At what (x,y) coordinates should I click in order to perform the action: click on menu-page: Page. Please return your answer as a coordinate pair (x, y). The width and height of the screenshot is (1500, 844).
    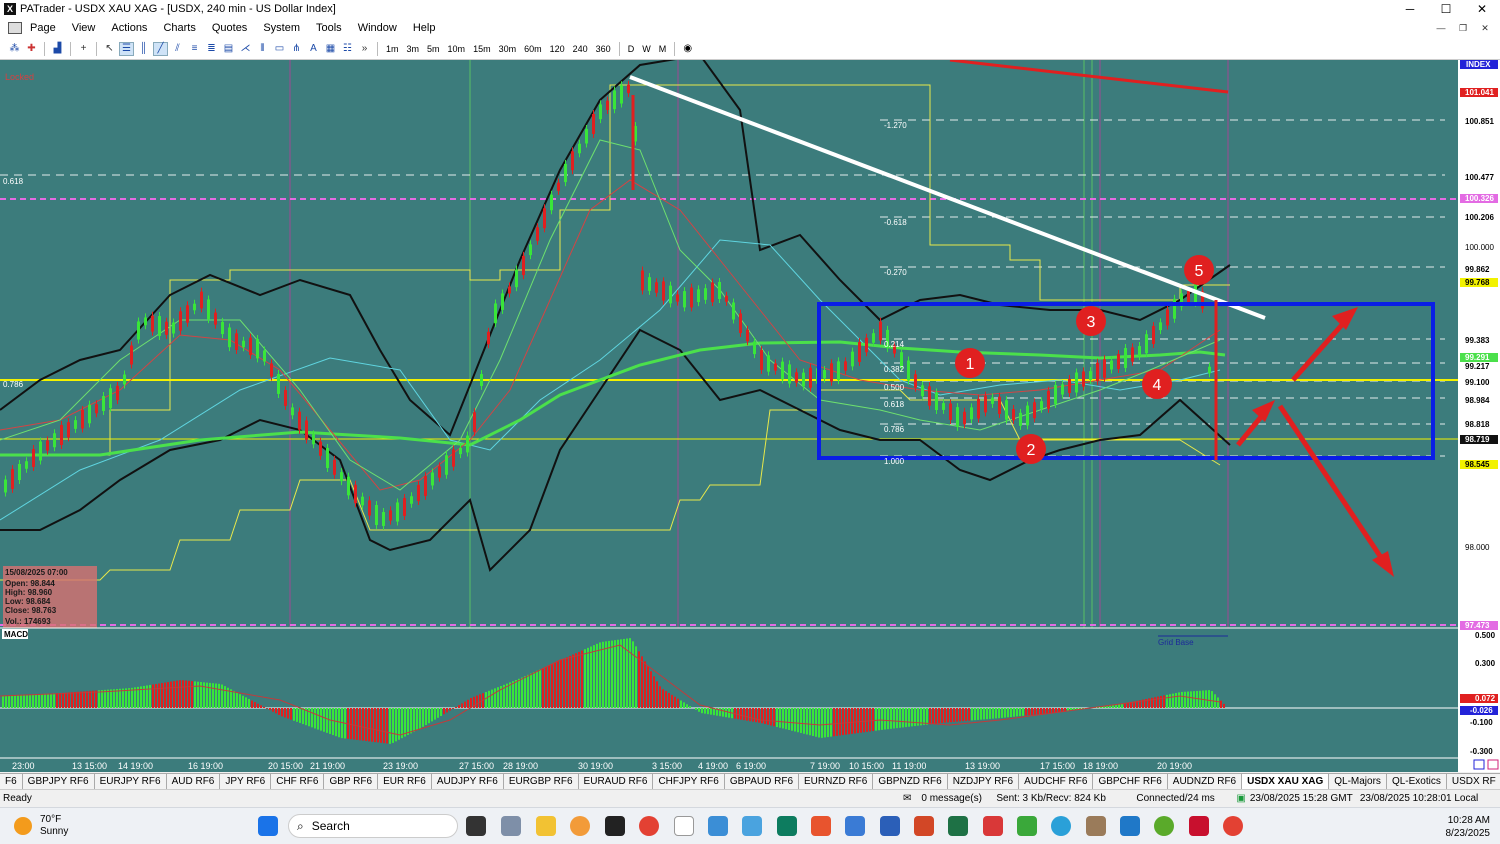
    Looking at the image, I should click on (43, 28).